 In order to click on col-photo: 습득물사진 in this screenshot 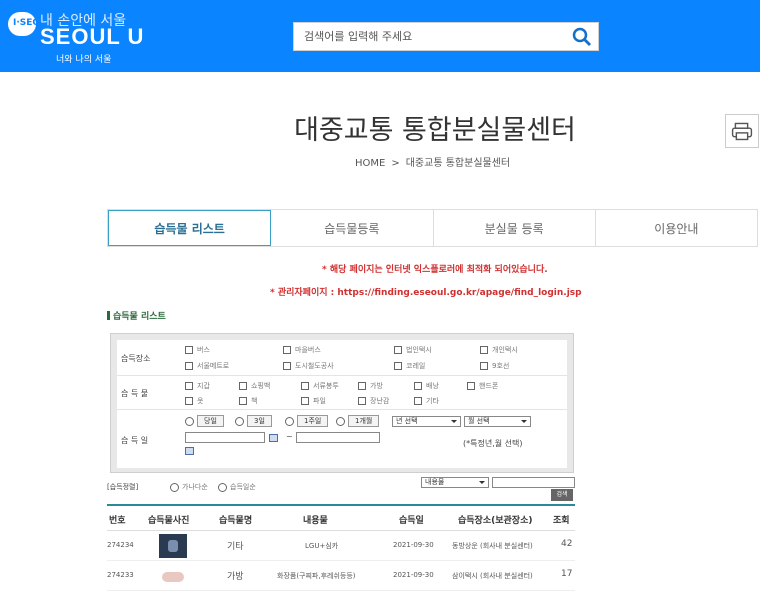, I will do `click(169, 521)`.